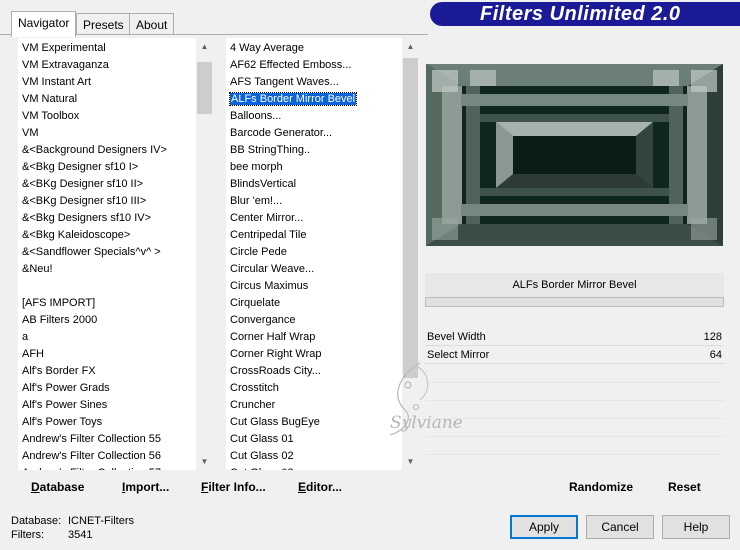 The width and height of the screenshot is (740, 550). I want to click on filter-list-item: bee morph, so click(254, 167).